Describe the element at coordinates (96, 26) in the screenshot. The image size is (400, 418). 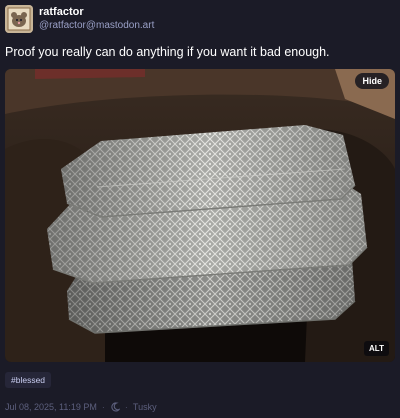
I see `author-handle: @ratfactor@mastodon.art` at that location.